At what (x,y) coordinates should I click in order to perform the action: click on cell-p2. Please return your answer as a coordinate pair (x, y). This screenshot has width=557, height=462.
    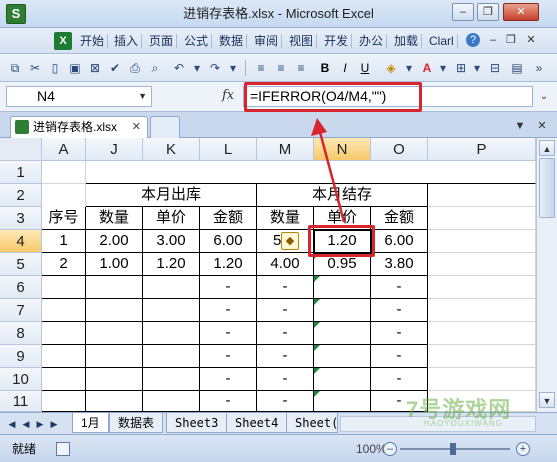
    Looking at the image, I should click on (482, 195).